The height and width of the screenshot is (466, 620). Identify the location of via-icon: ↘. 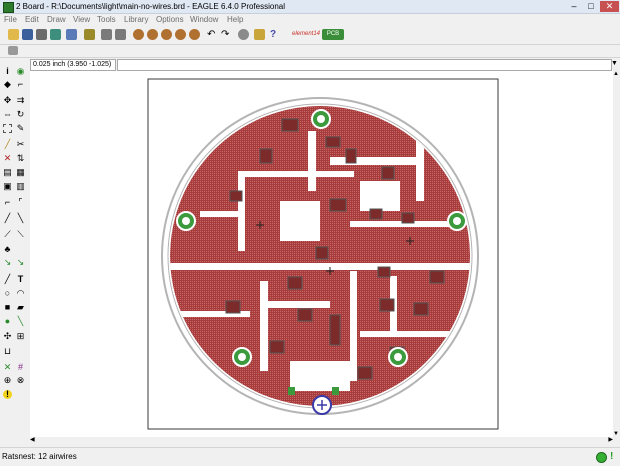
(20, 262).